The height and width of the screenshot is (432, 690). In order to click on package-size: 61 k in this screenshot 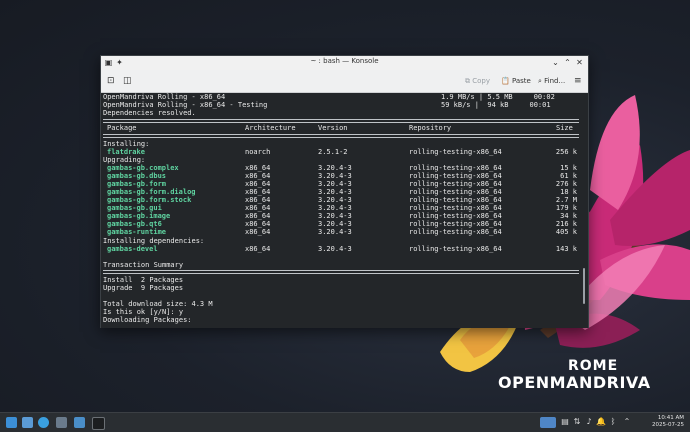, I will do `click(568, 176)`.